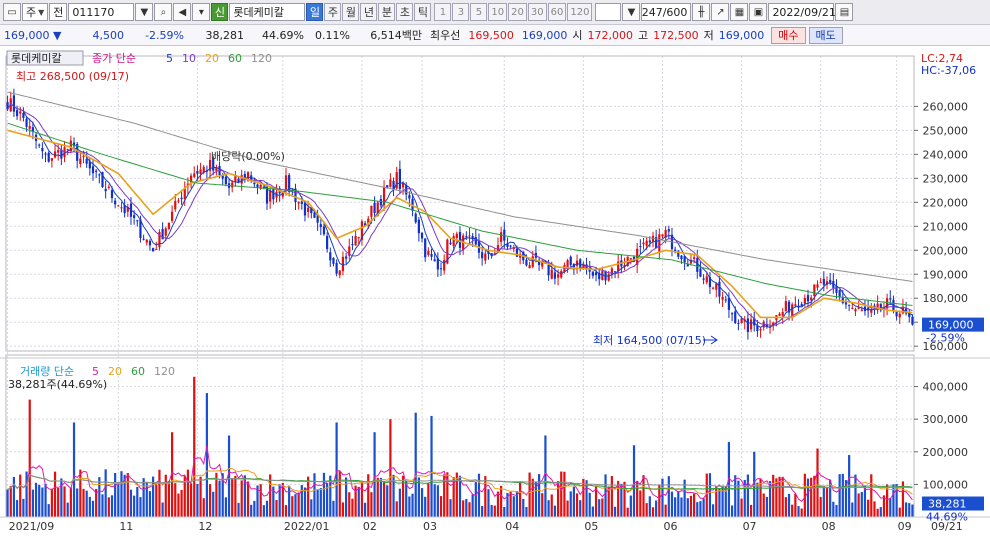 This screenshot has height=537, width=990. Describe the element at coordinates (844, 12) in the screenshot. I see `calendar-icon: ▤` at that location.